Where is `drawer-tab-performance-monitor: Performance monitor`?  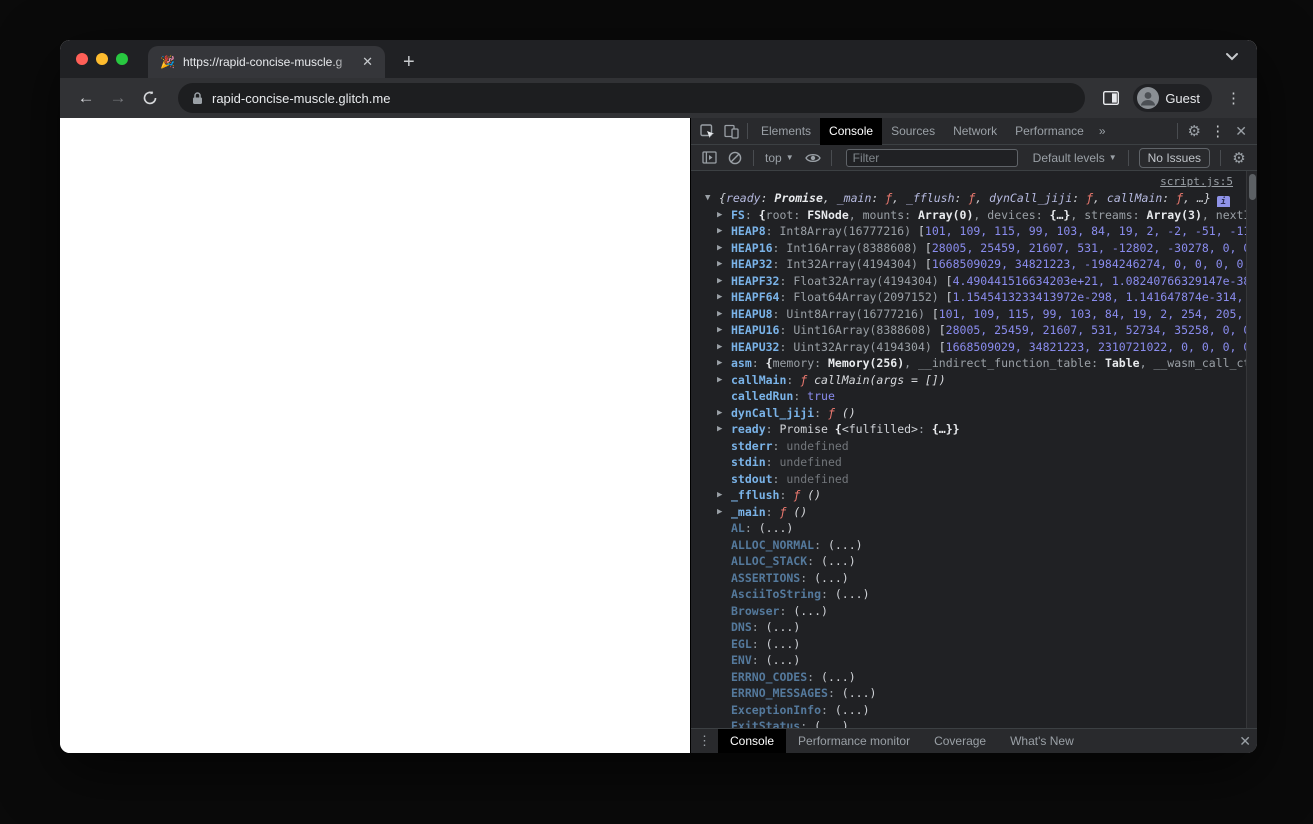 drawer-tab-performance-monitor: Performance monitor is located at coordinates (854, 741).